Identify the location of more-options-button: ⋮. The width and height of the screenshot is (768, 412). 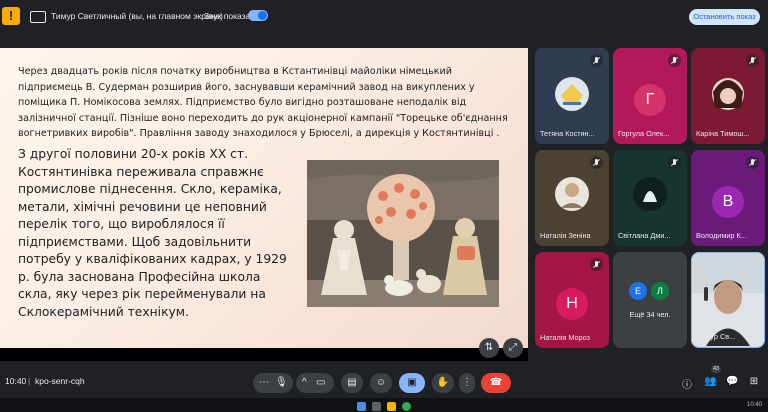
(467, 383).